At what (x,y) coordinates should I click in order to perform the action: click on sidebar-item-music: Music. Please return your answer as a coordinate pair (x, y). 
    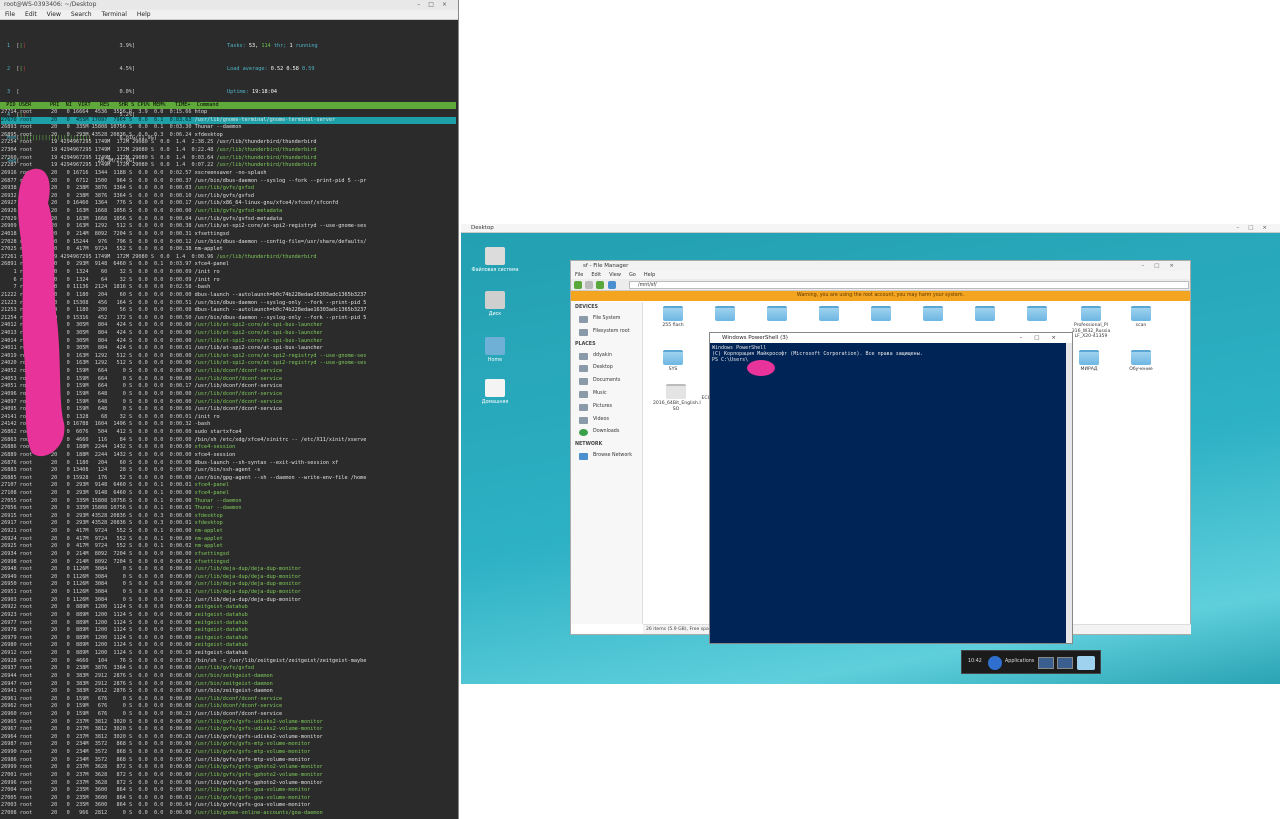
    Looking at the image, I should click on (606, 394).